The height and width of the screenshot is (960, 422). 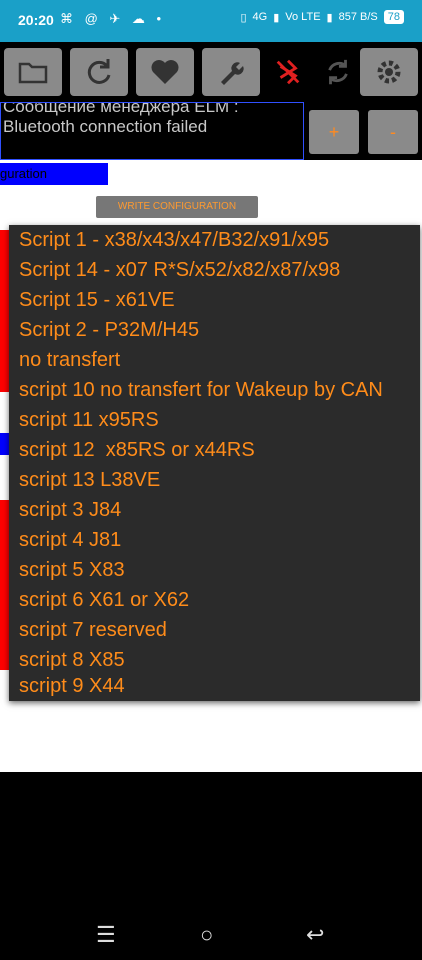 What do you see at coordinates (206, 935) in the screenshot?
I see `home-icon: ○` at bounding box center [206, 935].